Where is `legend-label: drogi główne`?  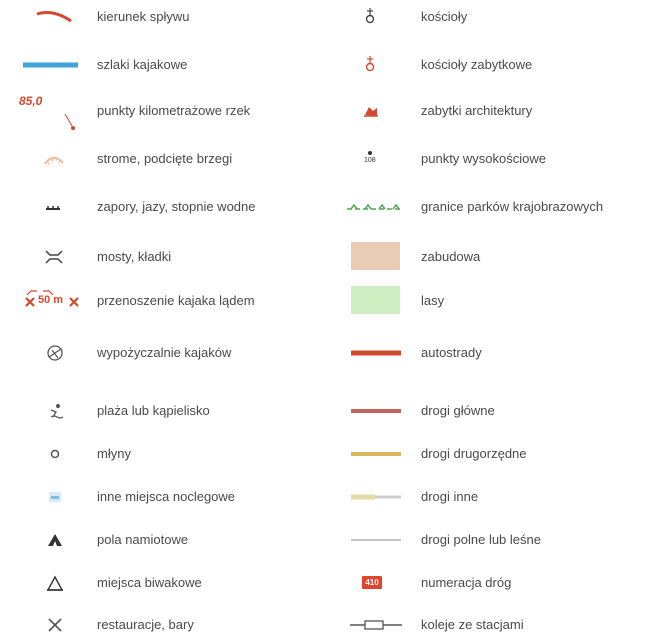 legend-label: drogi główne is located at coordinates (458, 410).